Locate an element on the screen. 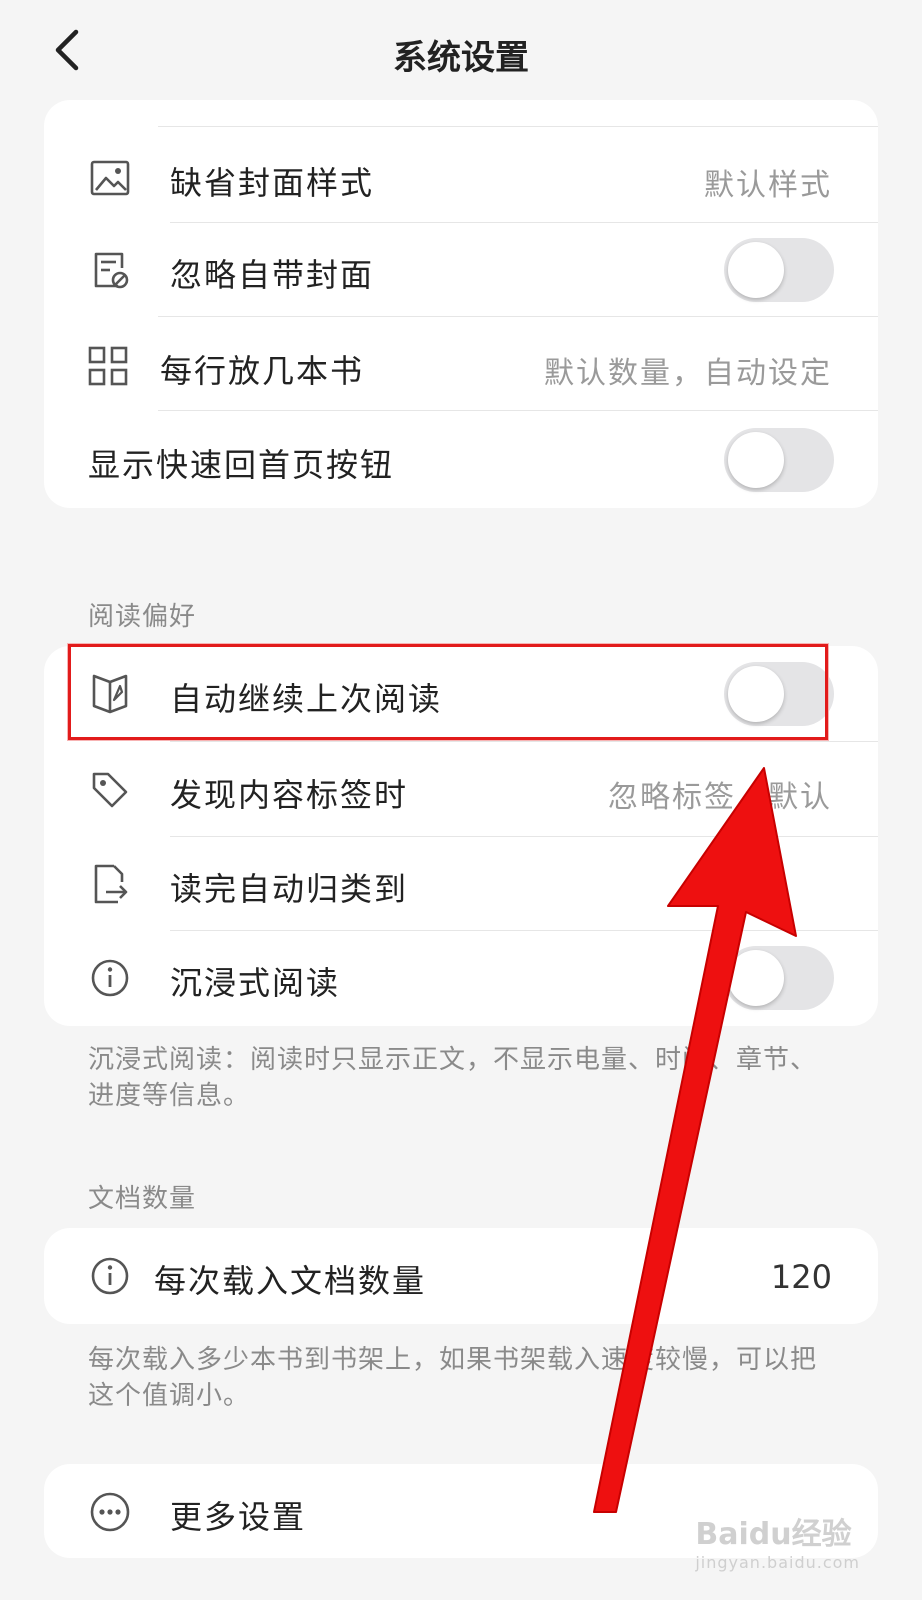 The image size is (922, 1600). load-count-value: 120 is located at coordinates (801, 1277).